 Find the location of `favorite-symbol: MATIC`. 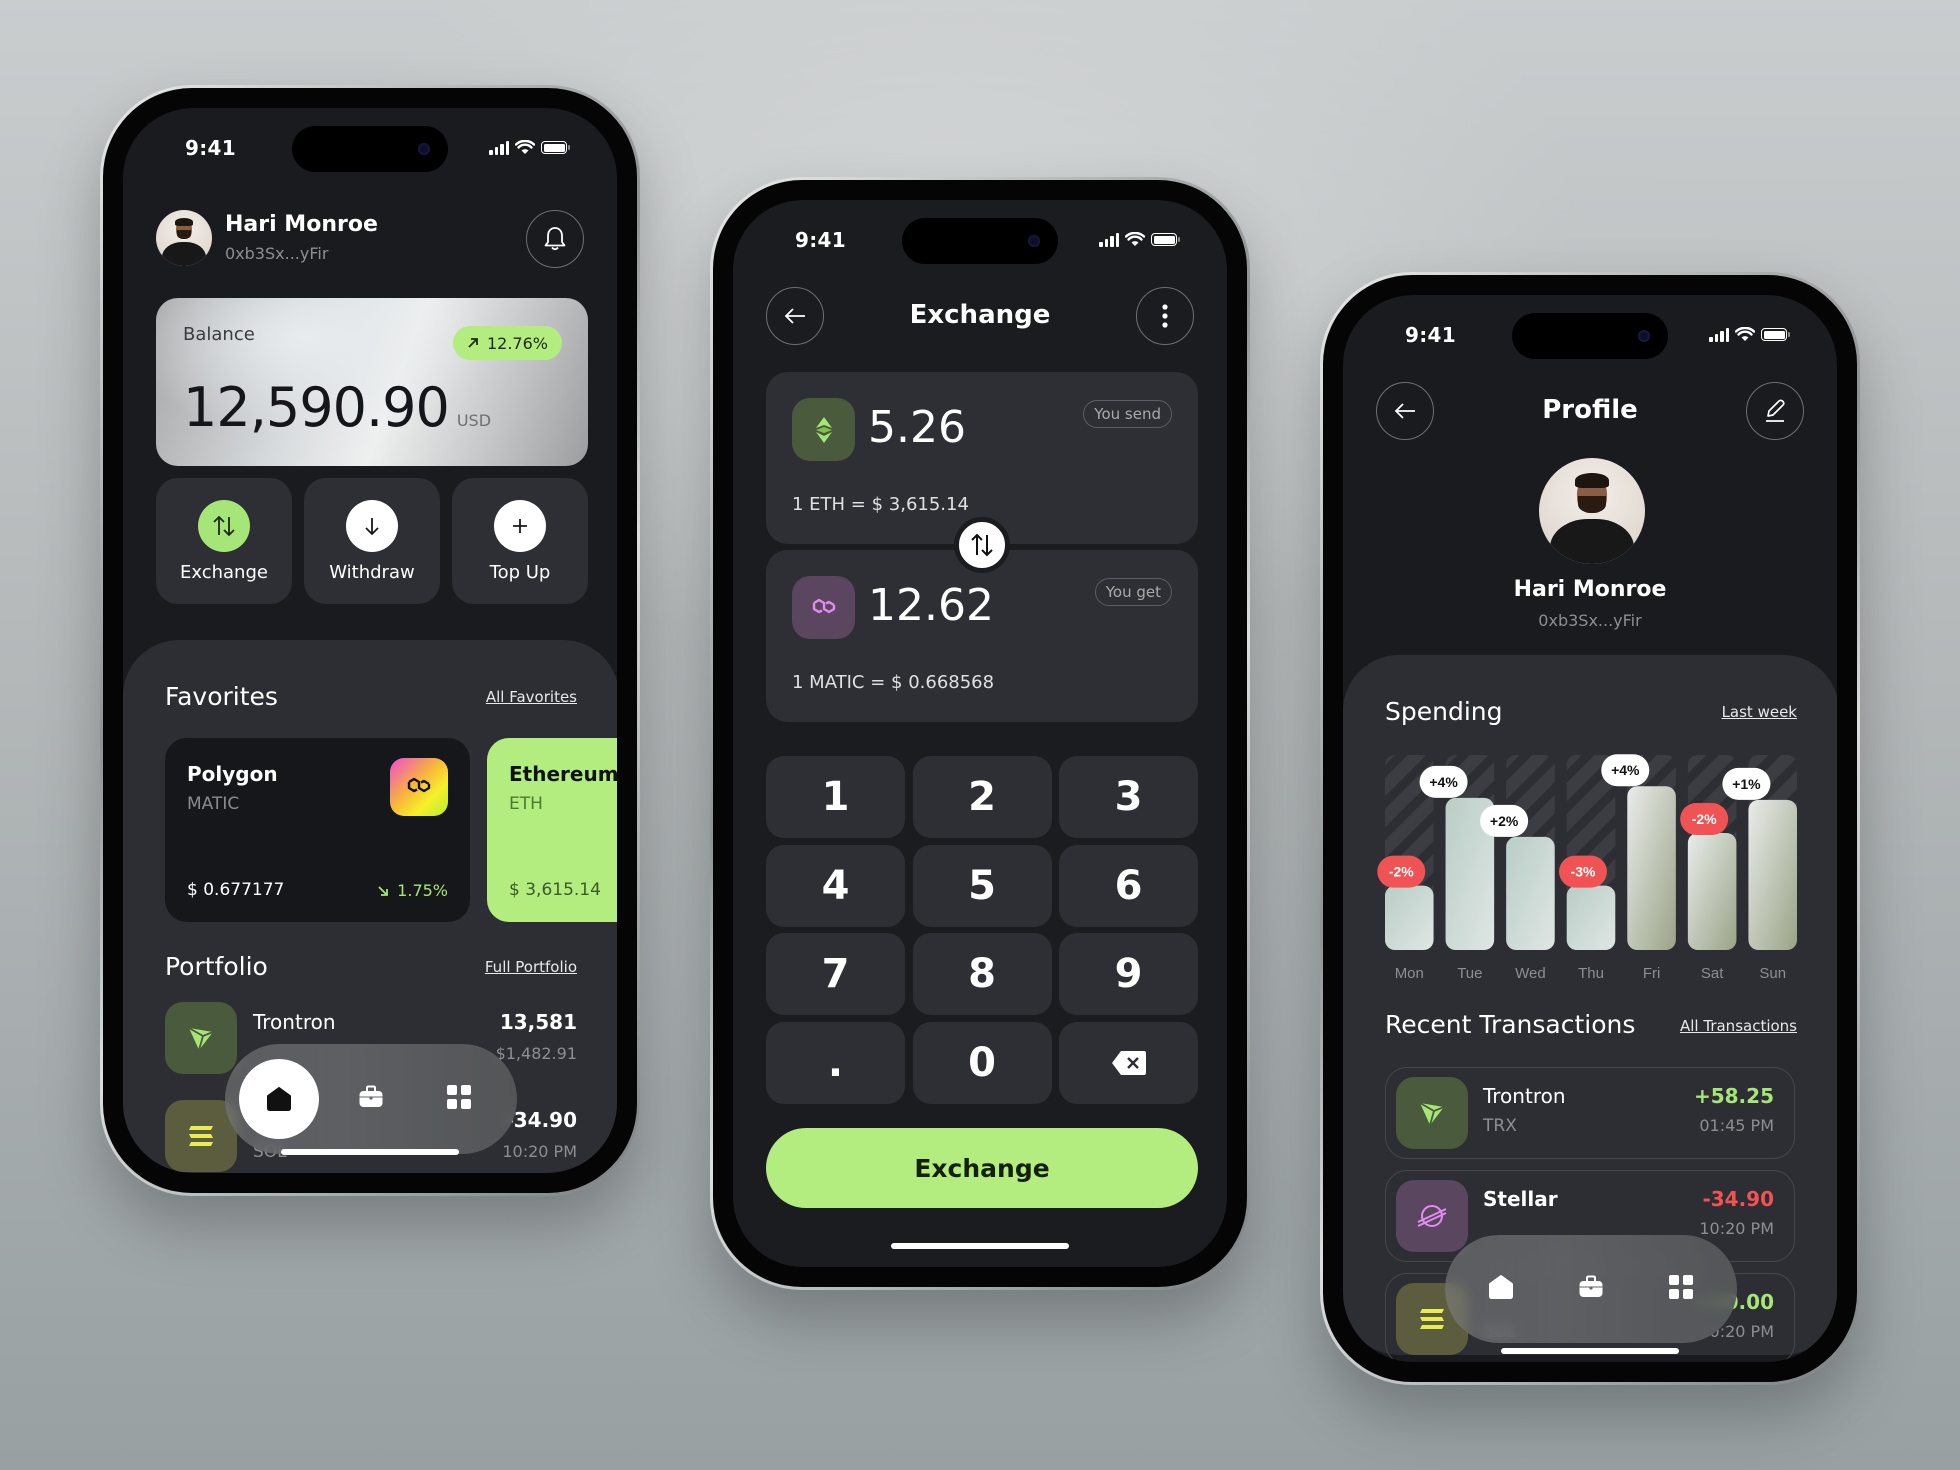

favorite-symbol: MATIC is located at coordinates (213, 804).